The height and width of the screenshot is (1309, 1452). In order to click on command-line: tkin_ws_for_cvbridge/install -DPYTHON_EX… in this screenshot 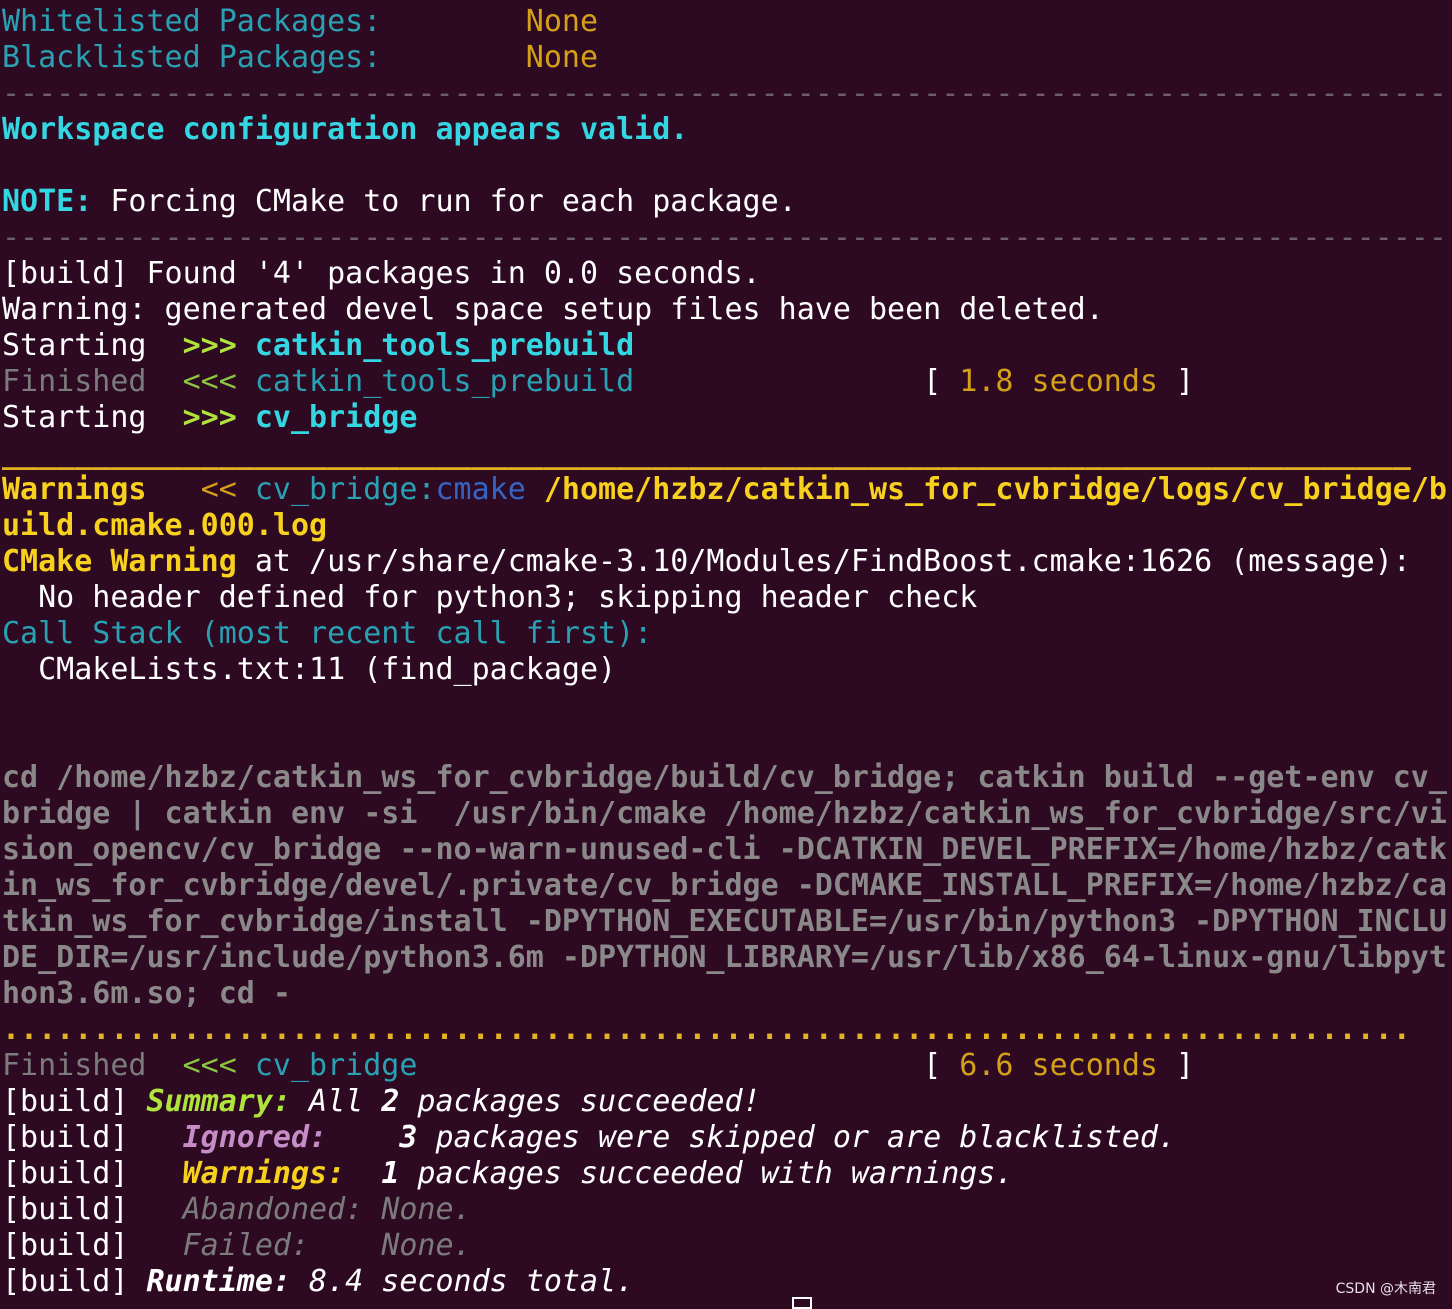, I will do `click(724, 921)`.